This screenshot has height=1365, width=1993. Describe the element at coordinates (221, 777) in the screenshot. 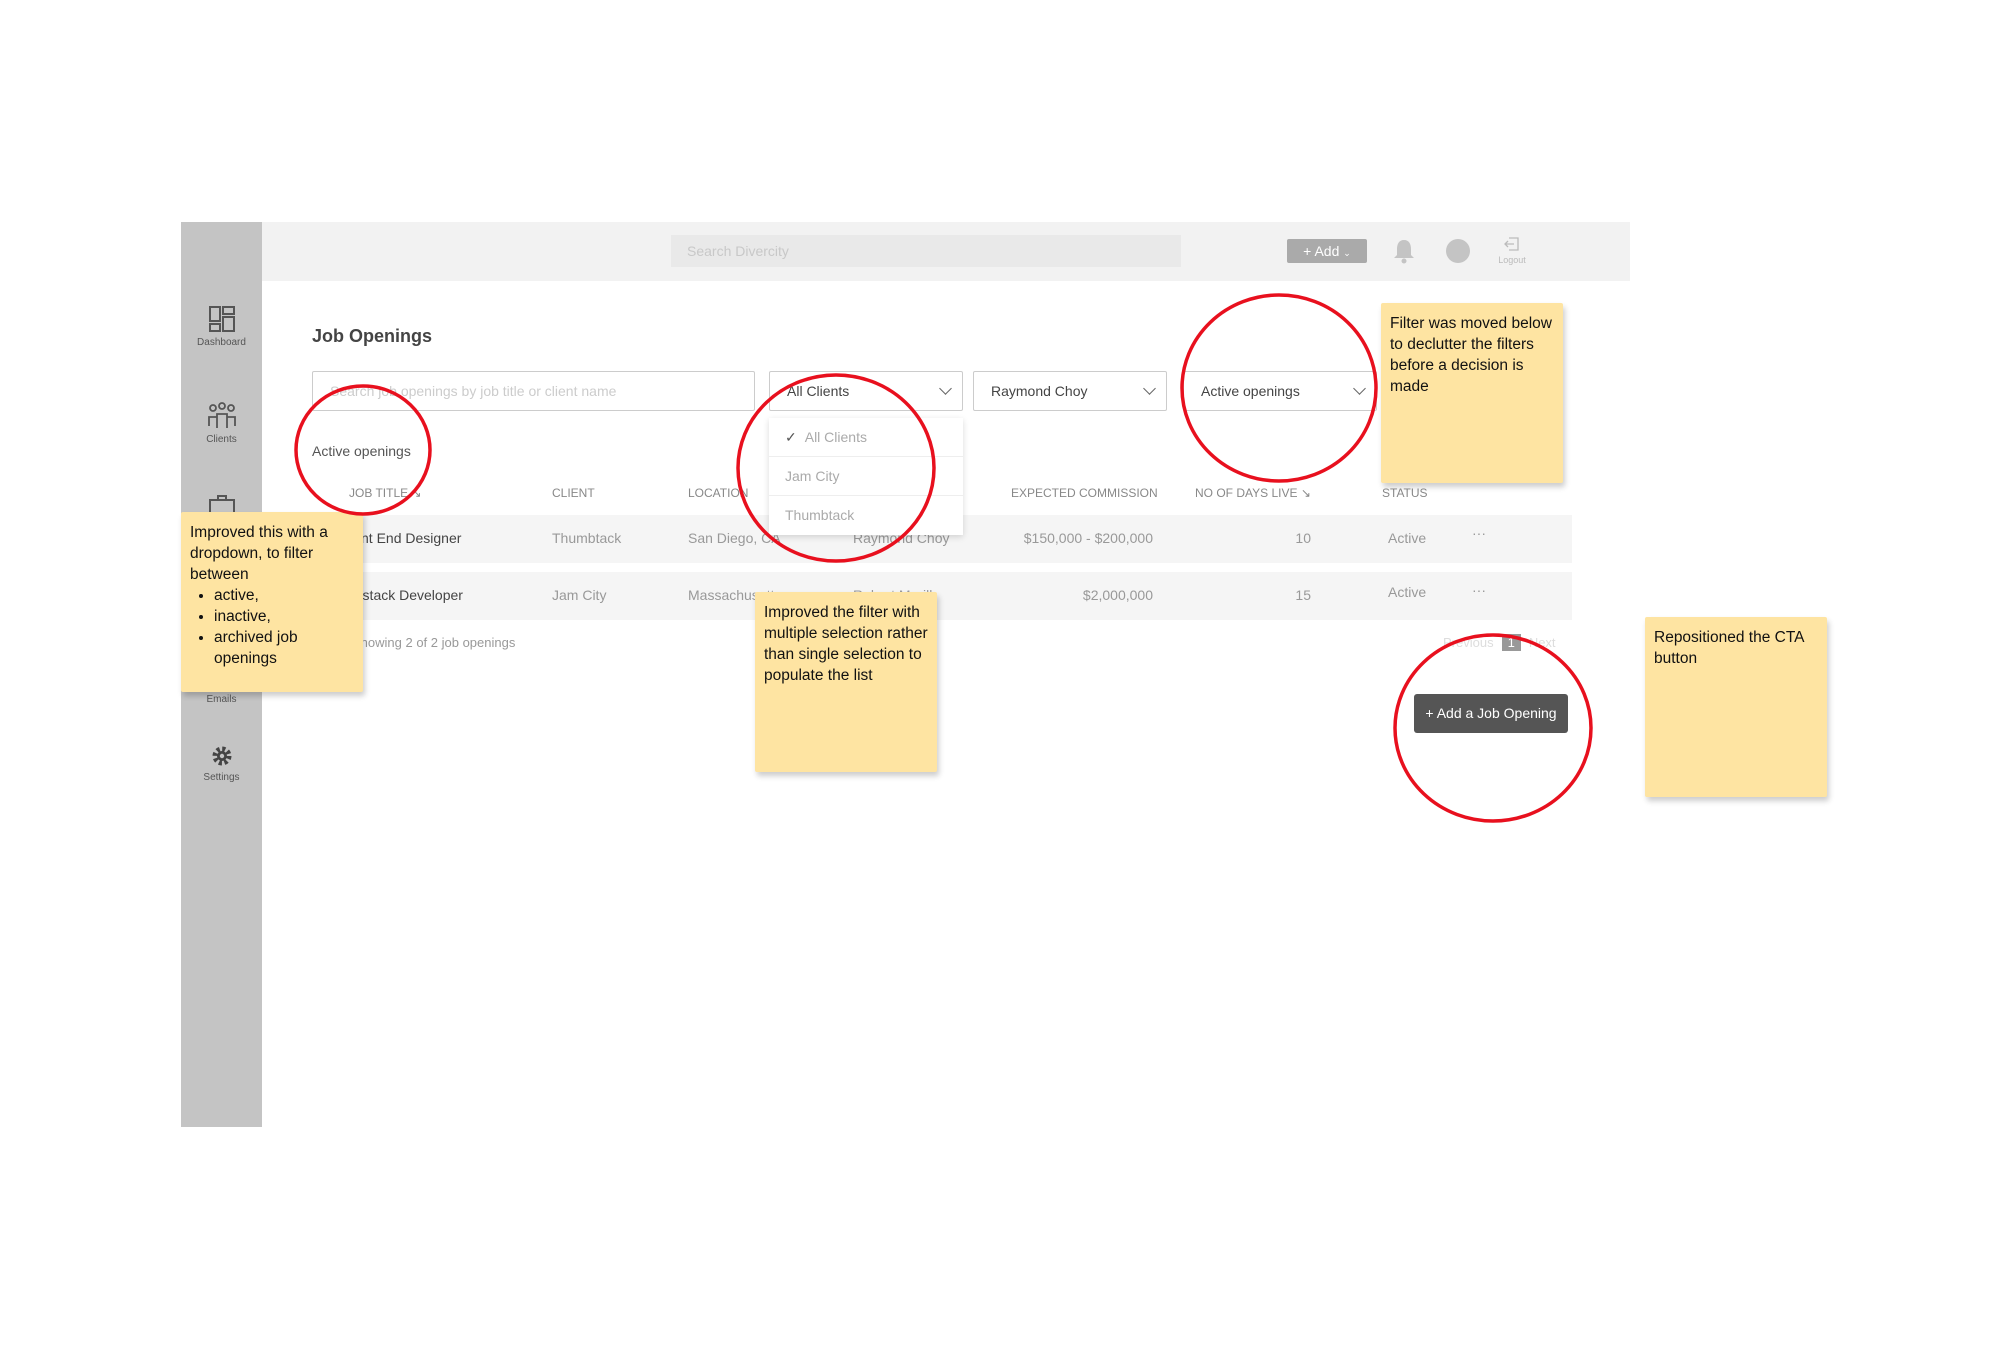

I see `sidebar-item-label: Settings` at that location.